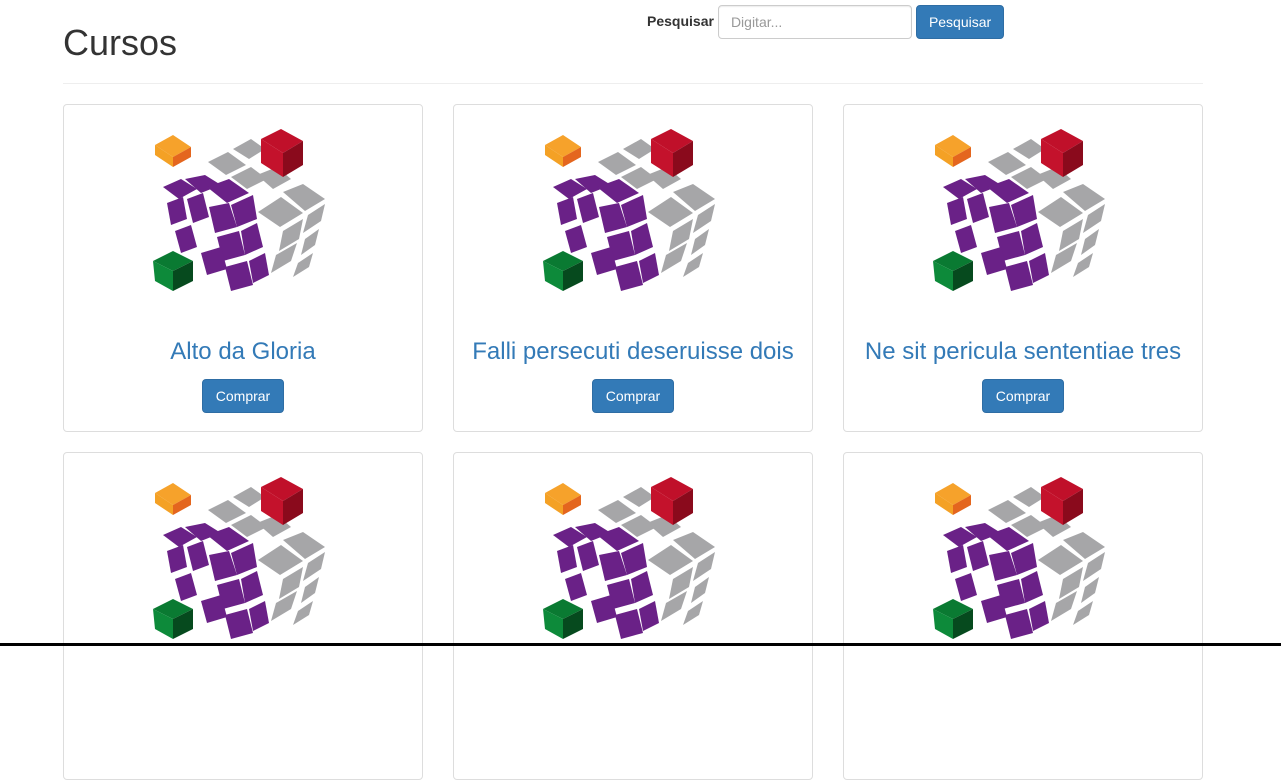 The image size is (1281, 780). Describe the element at coordinates (814, 22) in the screenshot. I see `search-input` at that location.